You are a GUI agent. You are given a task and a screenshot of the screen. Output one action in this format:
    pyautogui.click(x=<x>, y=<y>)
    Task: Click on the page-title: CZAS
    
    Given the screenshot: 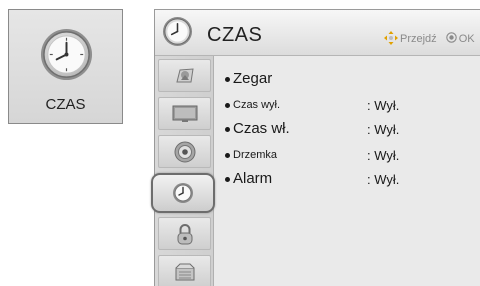 What is the action you would take?
    pyautogui.click(x=235, y=35)
    